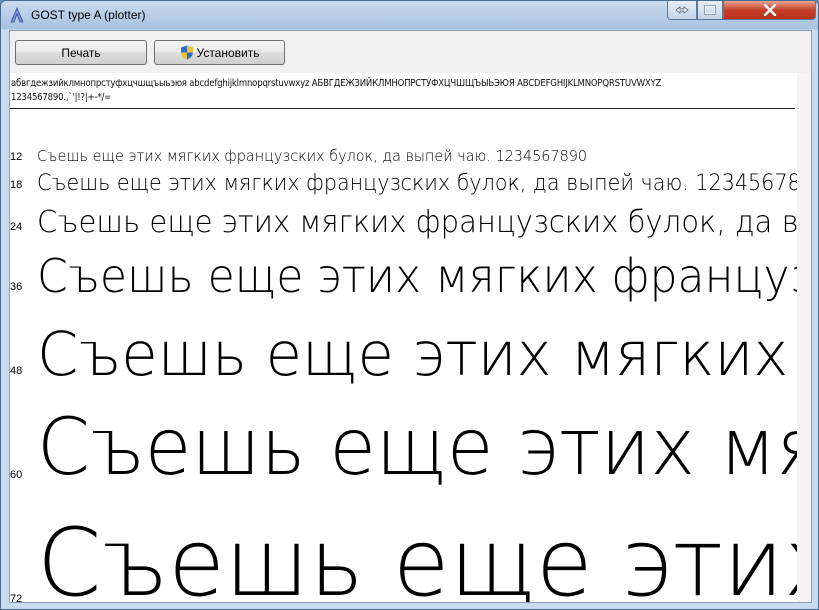  I want to click on maximize-icon, so click(710, 10).